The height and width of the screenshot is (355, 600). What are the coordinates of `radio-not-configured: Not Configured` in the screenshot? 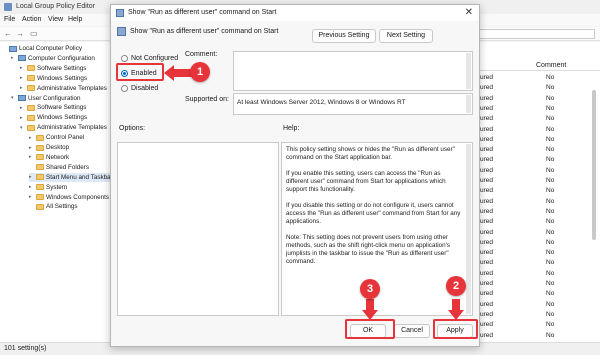 It's located at (149, 58).